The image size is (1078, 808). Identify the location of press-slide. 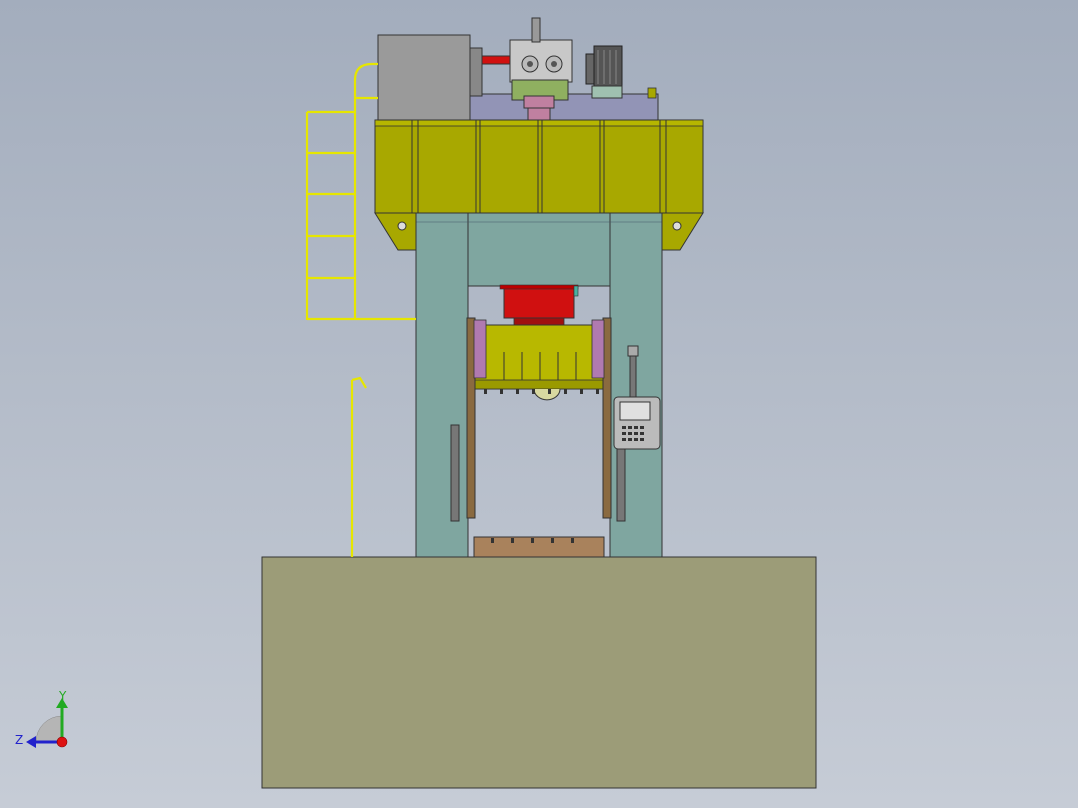
(539, 401).